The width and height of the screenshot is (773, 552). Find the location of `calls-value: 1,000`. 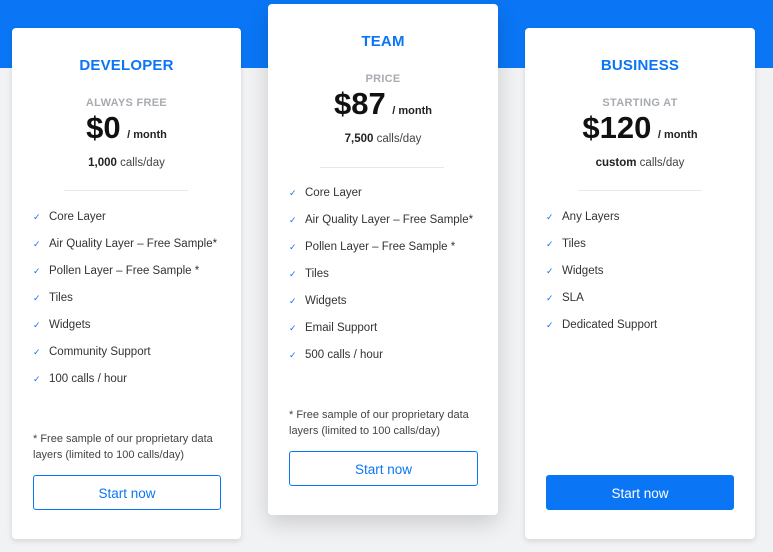

calls-value: 1,000 is located at coordinates (102, 163).